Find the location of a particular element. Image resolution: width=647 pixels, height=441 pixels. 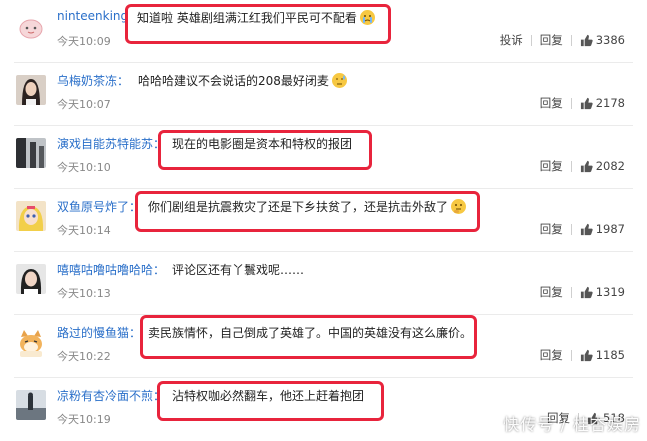

timestamp: 今天10:09 is located at coordinates (84, 41).